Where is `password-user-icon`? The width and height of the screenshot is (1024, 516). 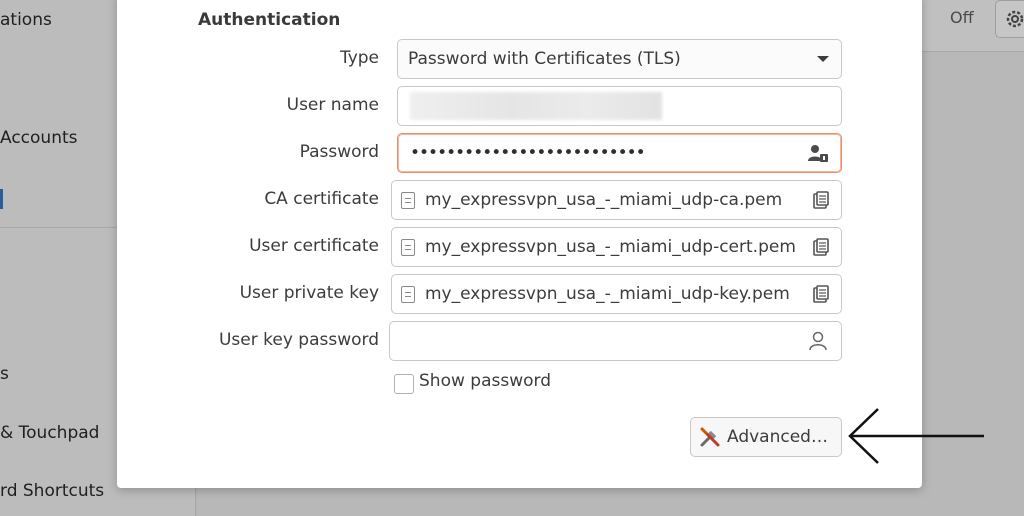 password-user-icon is located at coordinates (818, 153).